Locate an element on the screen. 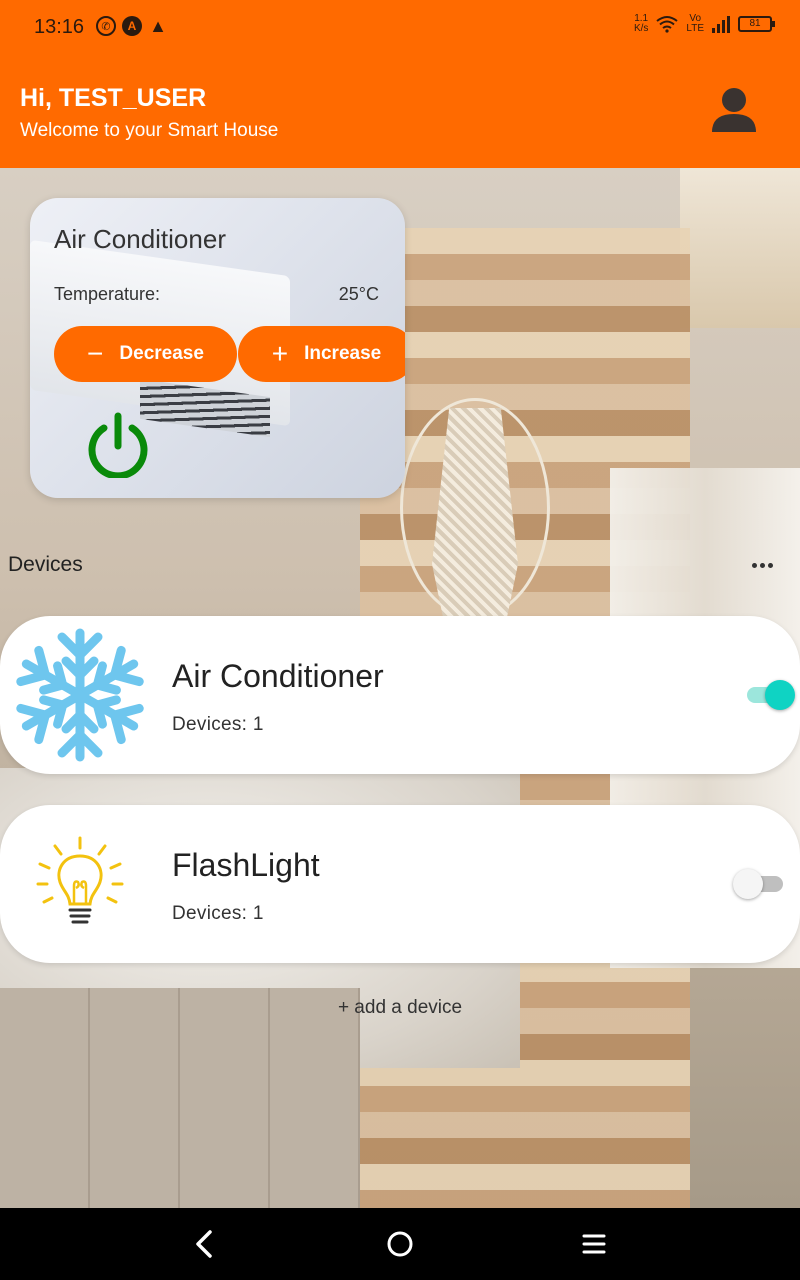 Image resolution: width=800 pixels, height=1280 pixels. plus-icon: + is located at coordinates (280, 353).